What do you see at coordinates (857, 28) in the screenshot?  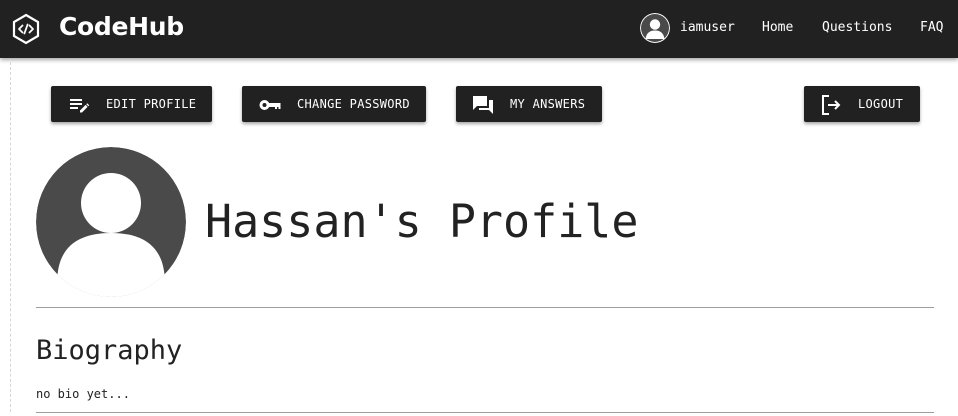 I see `nav-link-questions: Questions` at bounding box center [857, 28].